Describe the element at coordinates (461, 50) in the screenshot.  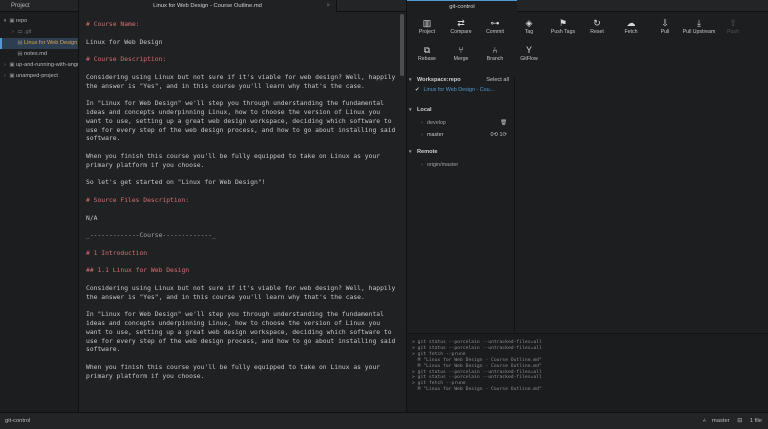
I see `merge-icon: ⑂` at that location.